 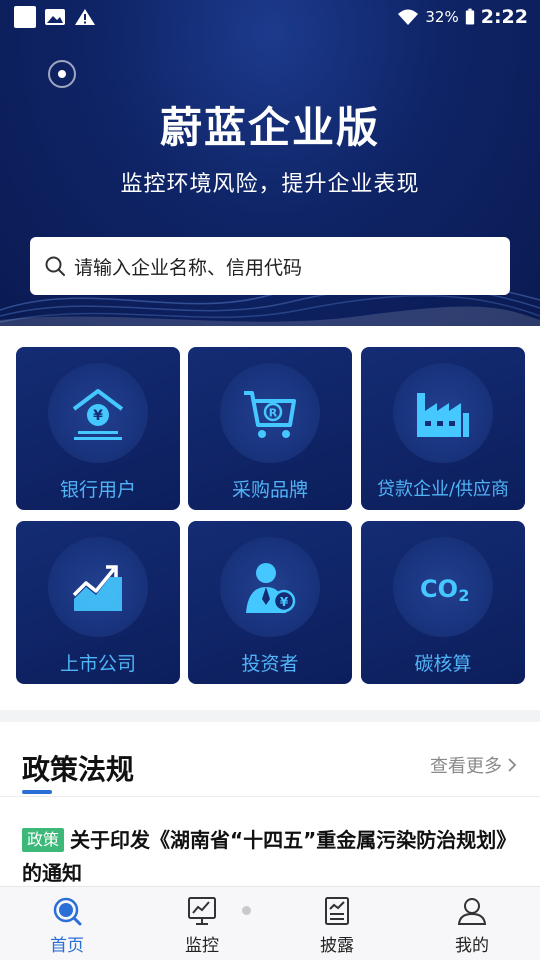 I want to click on category-bank-users: ¥ 银行用户, so click(x=98, y=428).